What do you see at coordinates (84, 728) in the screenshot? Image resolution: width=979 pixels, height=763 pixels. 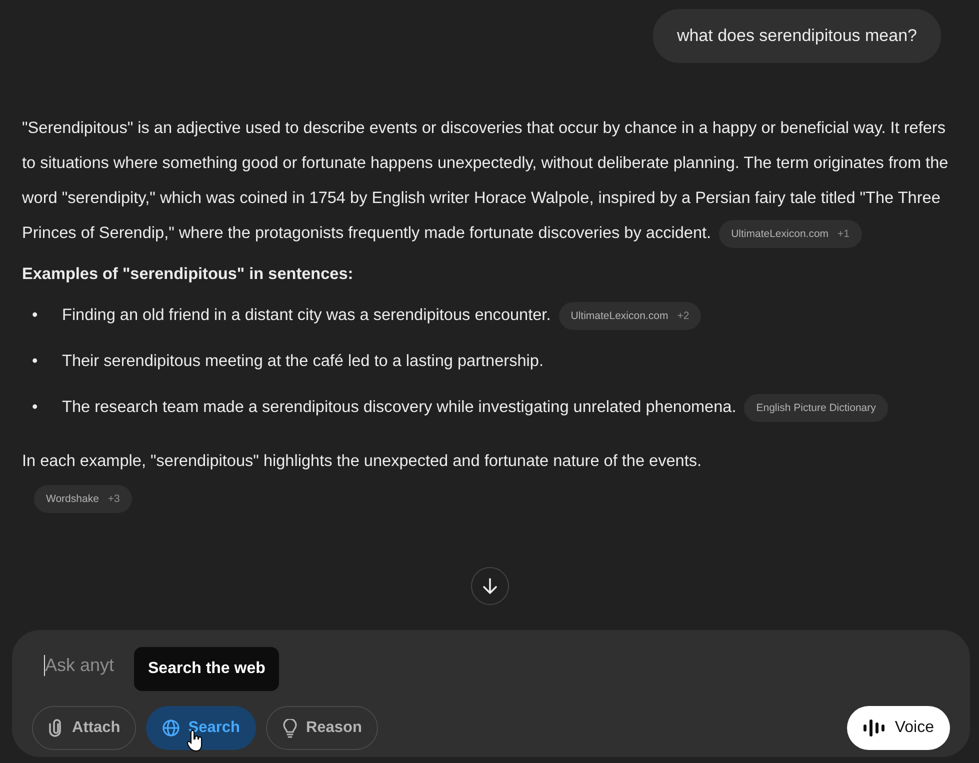 I see `tool-button: Attach` at bounding box center [84, 728].